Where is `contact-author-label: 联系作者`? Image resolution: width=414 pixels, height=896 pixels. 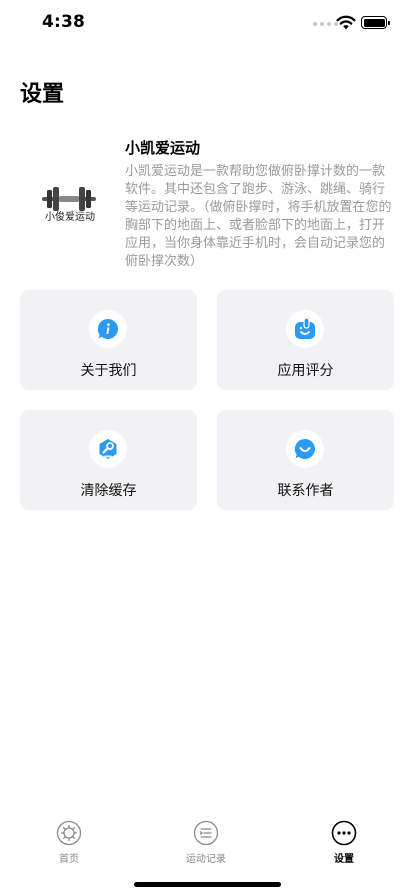
contact-author-label: 联系作者 is located at coordinates (305, 491).